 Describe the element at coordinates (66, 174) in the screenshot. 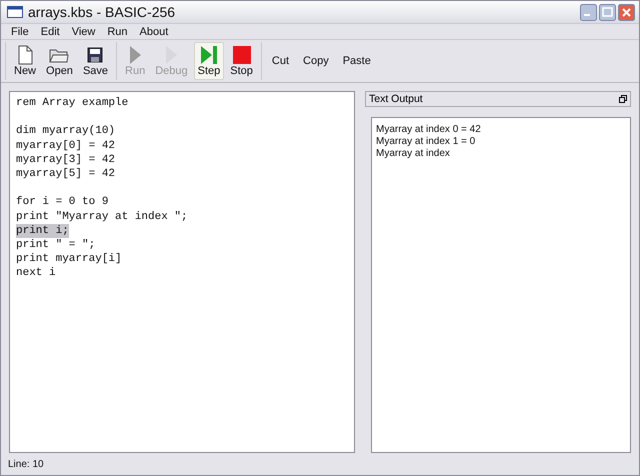

I see `code-line: myarray[5] = 42` at that location.